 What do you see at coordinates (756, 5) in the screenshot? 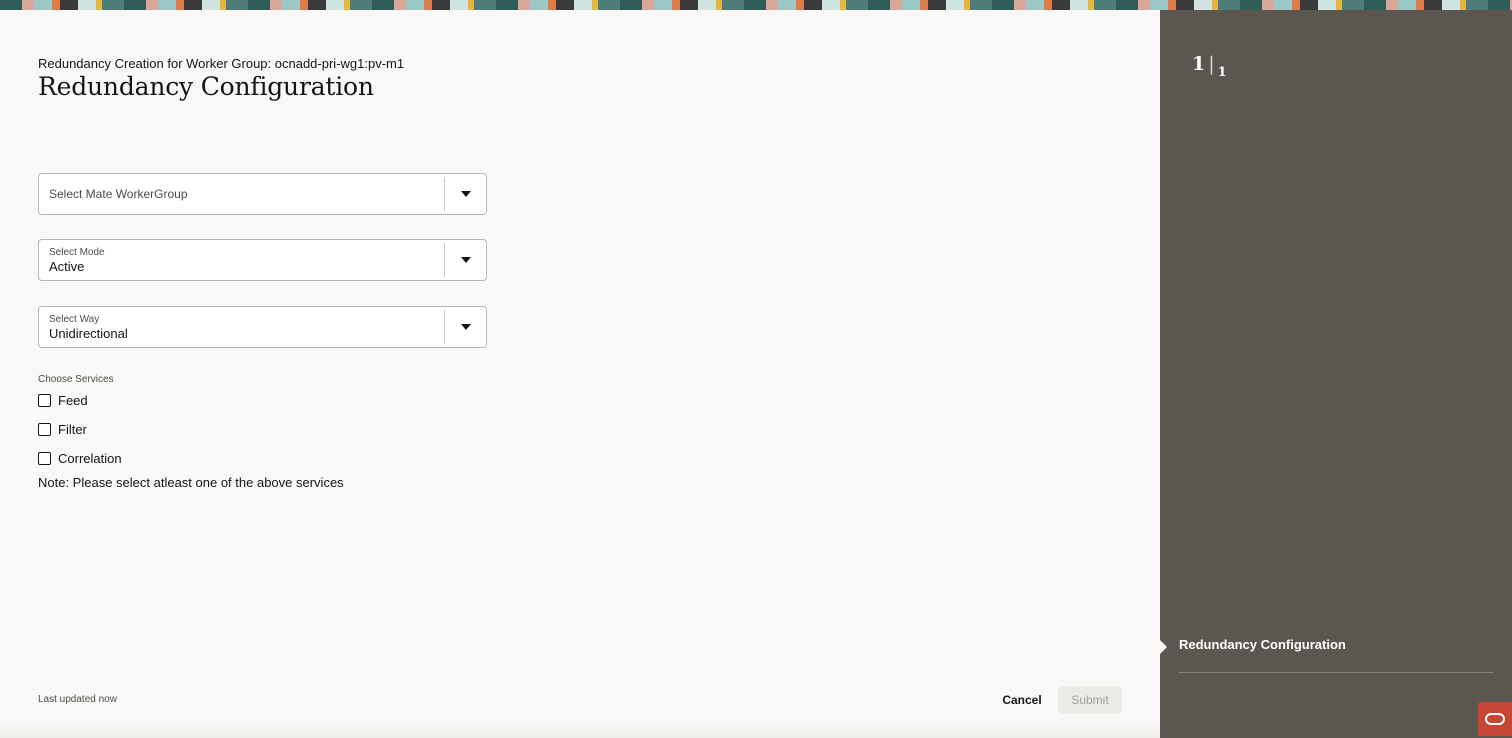
I see `decorative-header-strip` at bounding box center [756, 5].